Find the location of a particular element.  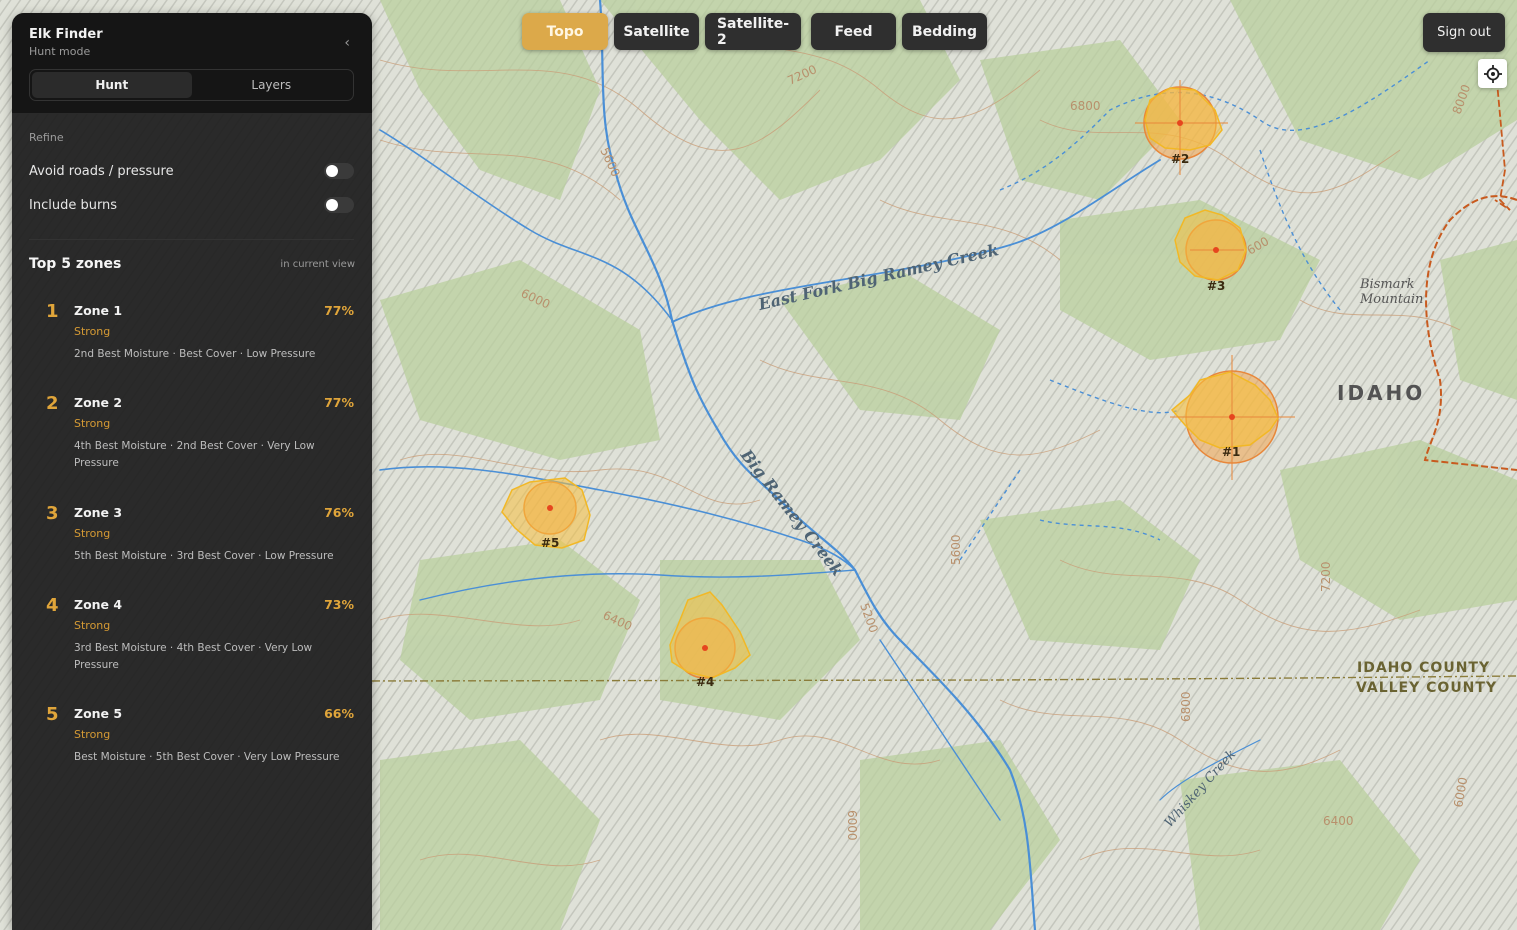

sign-out-button: Sign out is located at coordinates (1464, 32).